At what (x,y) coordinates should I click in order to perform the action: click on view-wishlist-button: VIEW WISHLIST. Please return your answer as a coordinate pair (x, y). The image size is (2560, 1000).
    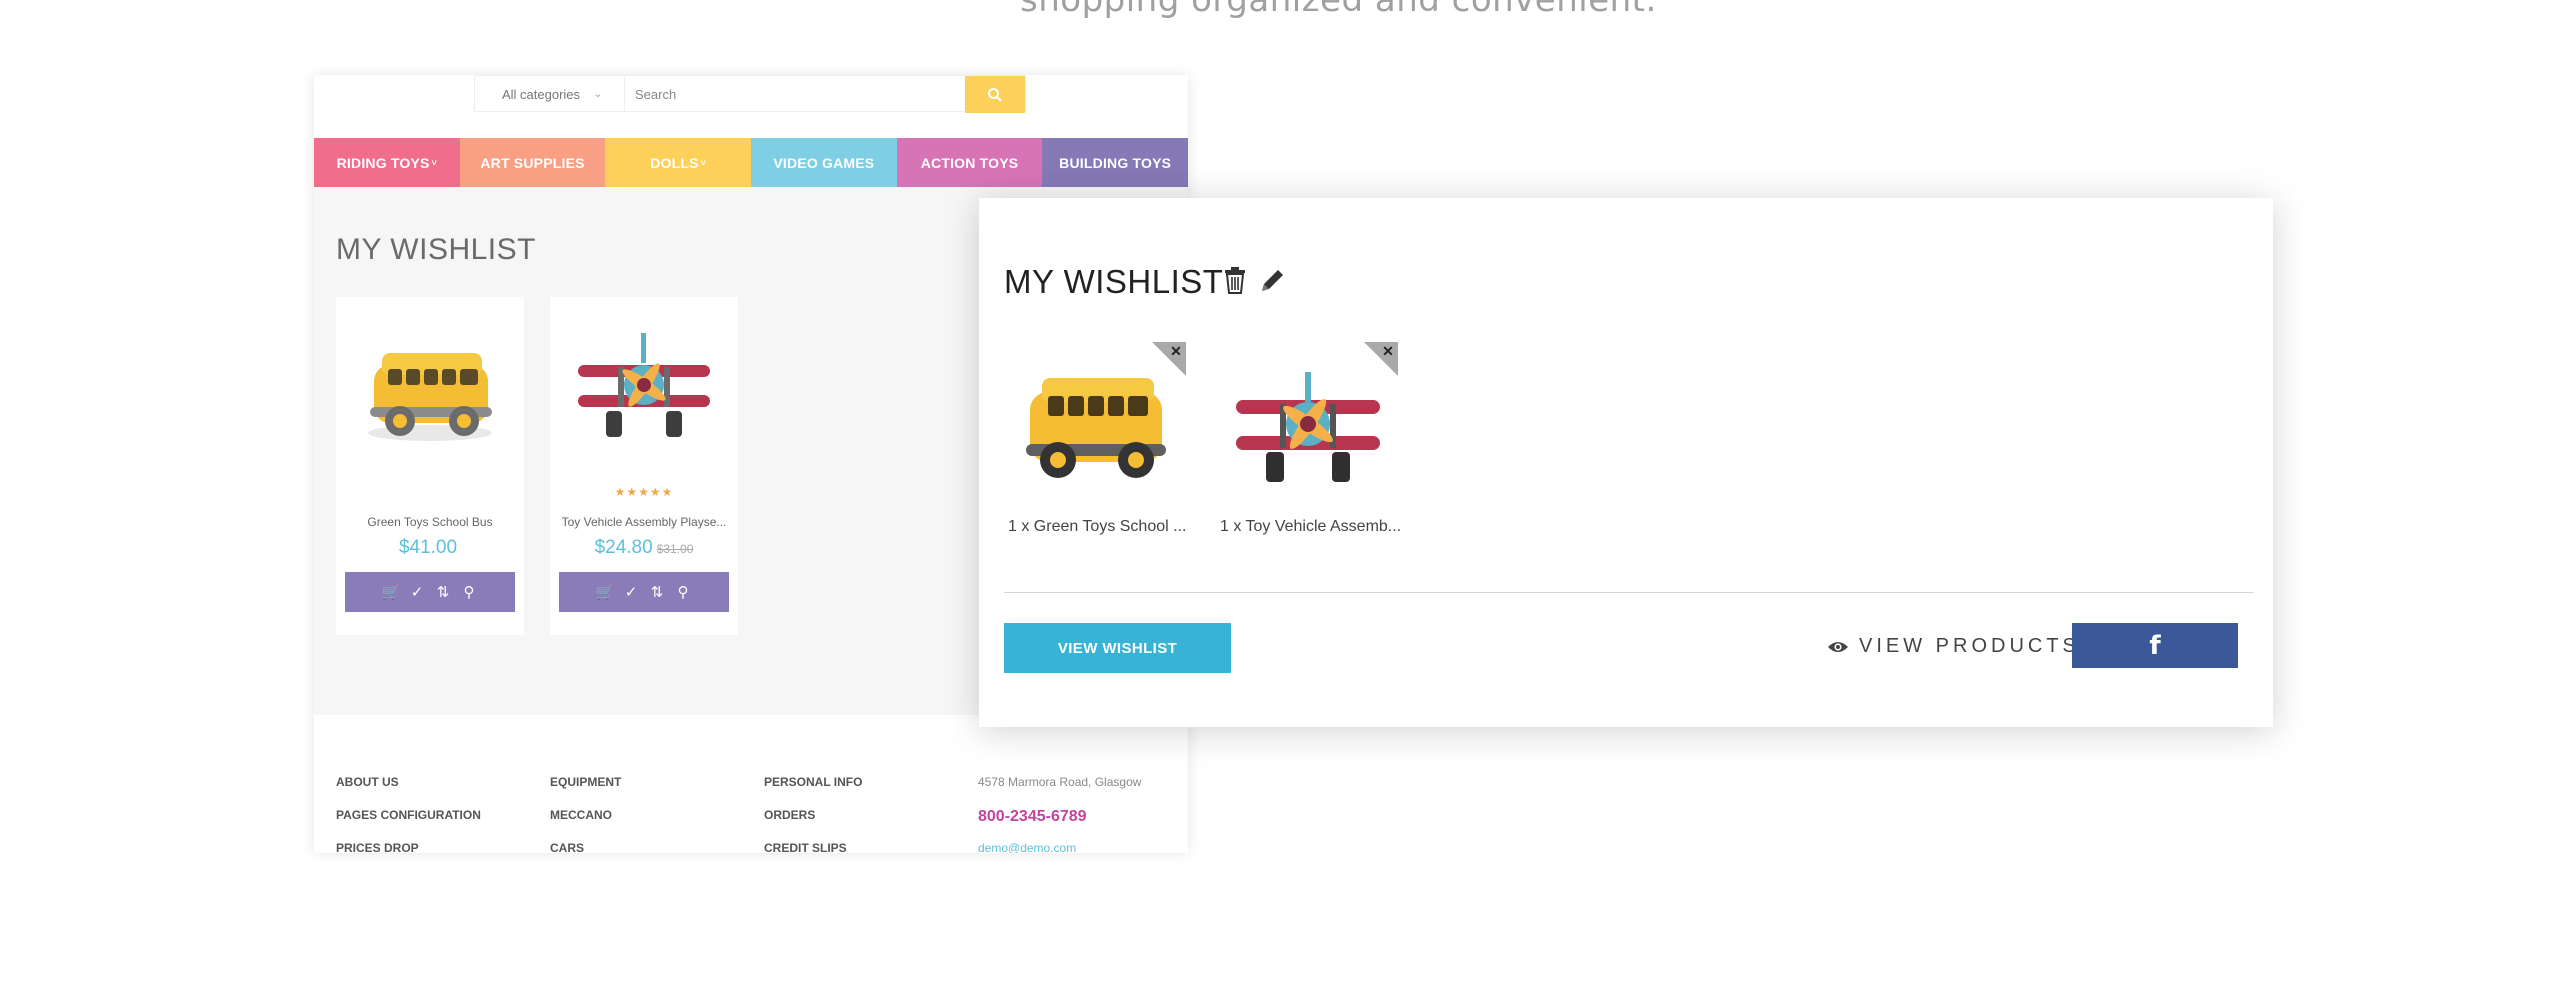
    Looking at the image, I should click on (1117, 648).